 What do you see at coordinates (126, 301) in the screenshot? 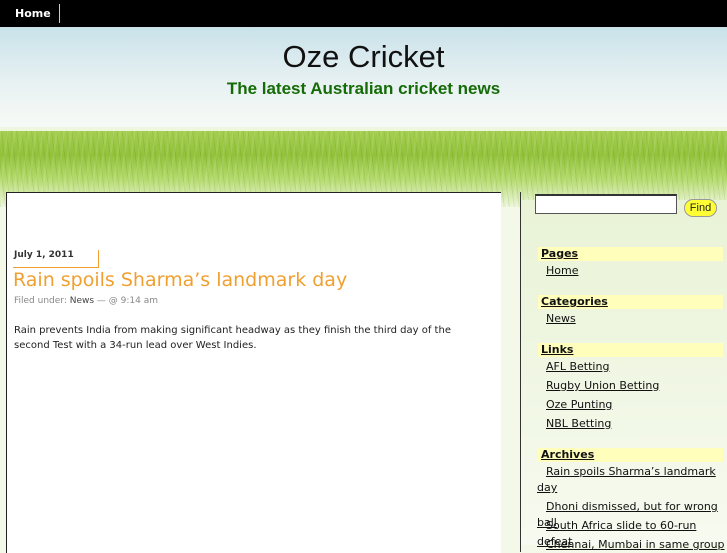
I see `post-meta-time: — @ 9:14 am` at bounding box center [126, 301].